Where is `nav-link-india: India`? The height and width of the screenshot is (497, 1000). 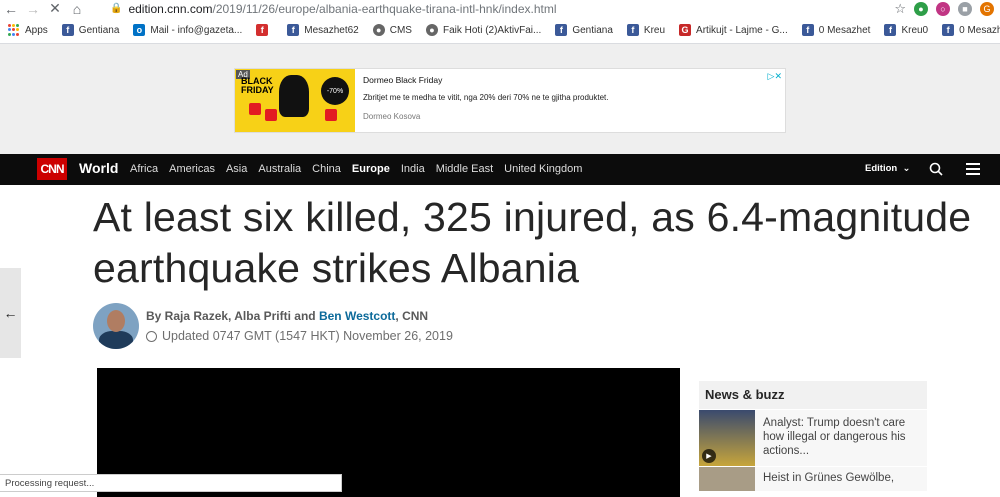 nav-link-india: India is located at coordinates (413, 169).